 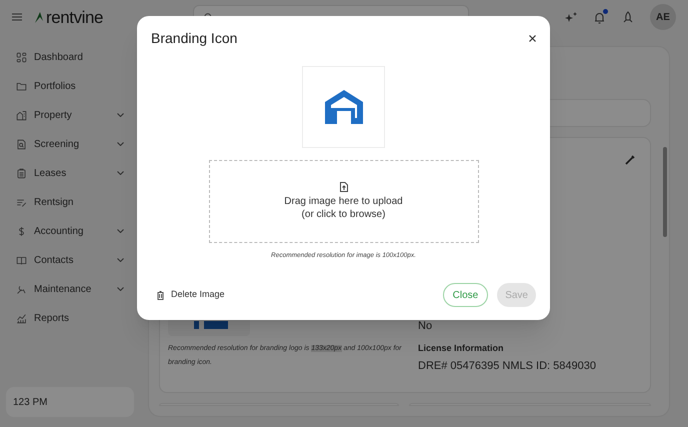 What do you see at coordinates (70, 57) in the screenshot?
I see `nav-item: Dashboard` at bounding box center [70, 57].